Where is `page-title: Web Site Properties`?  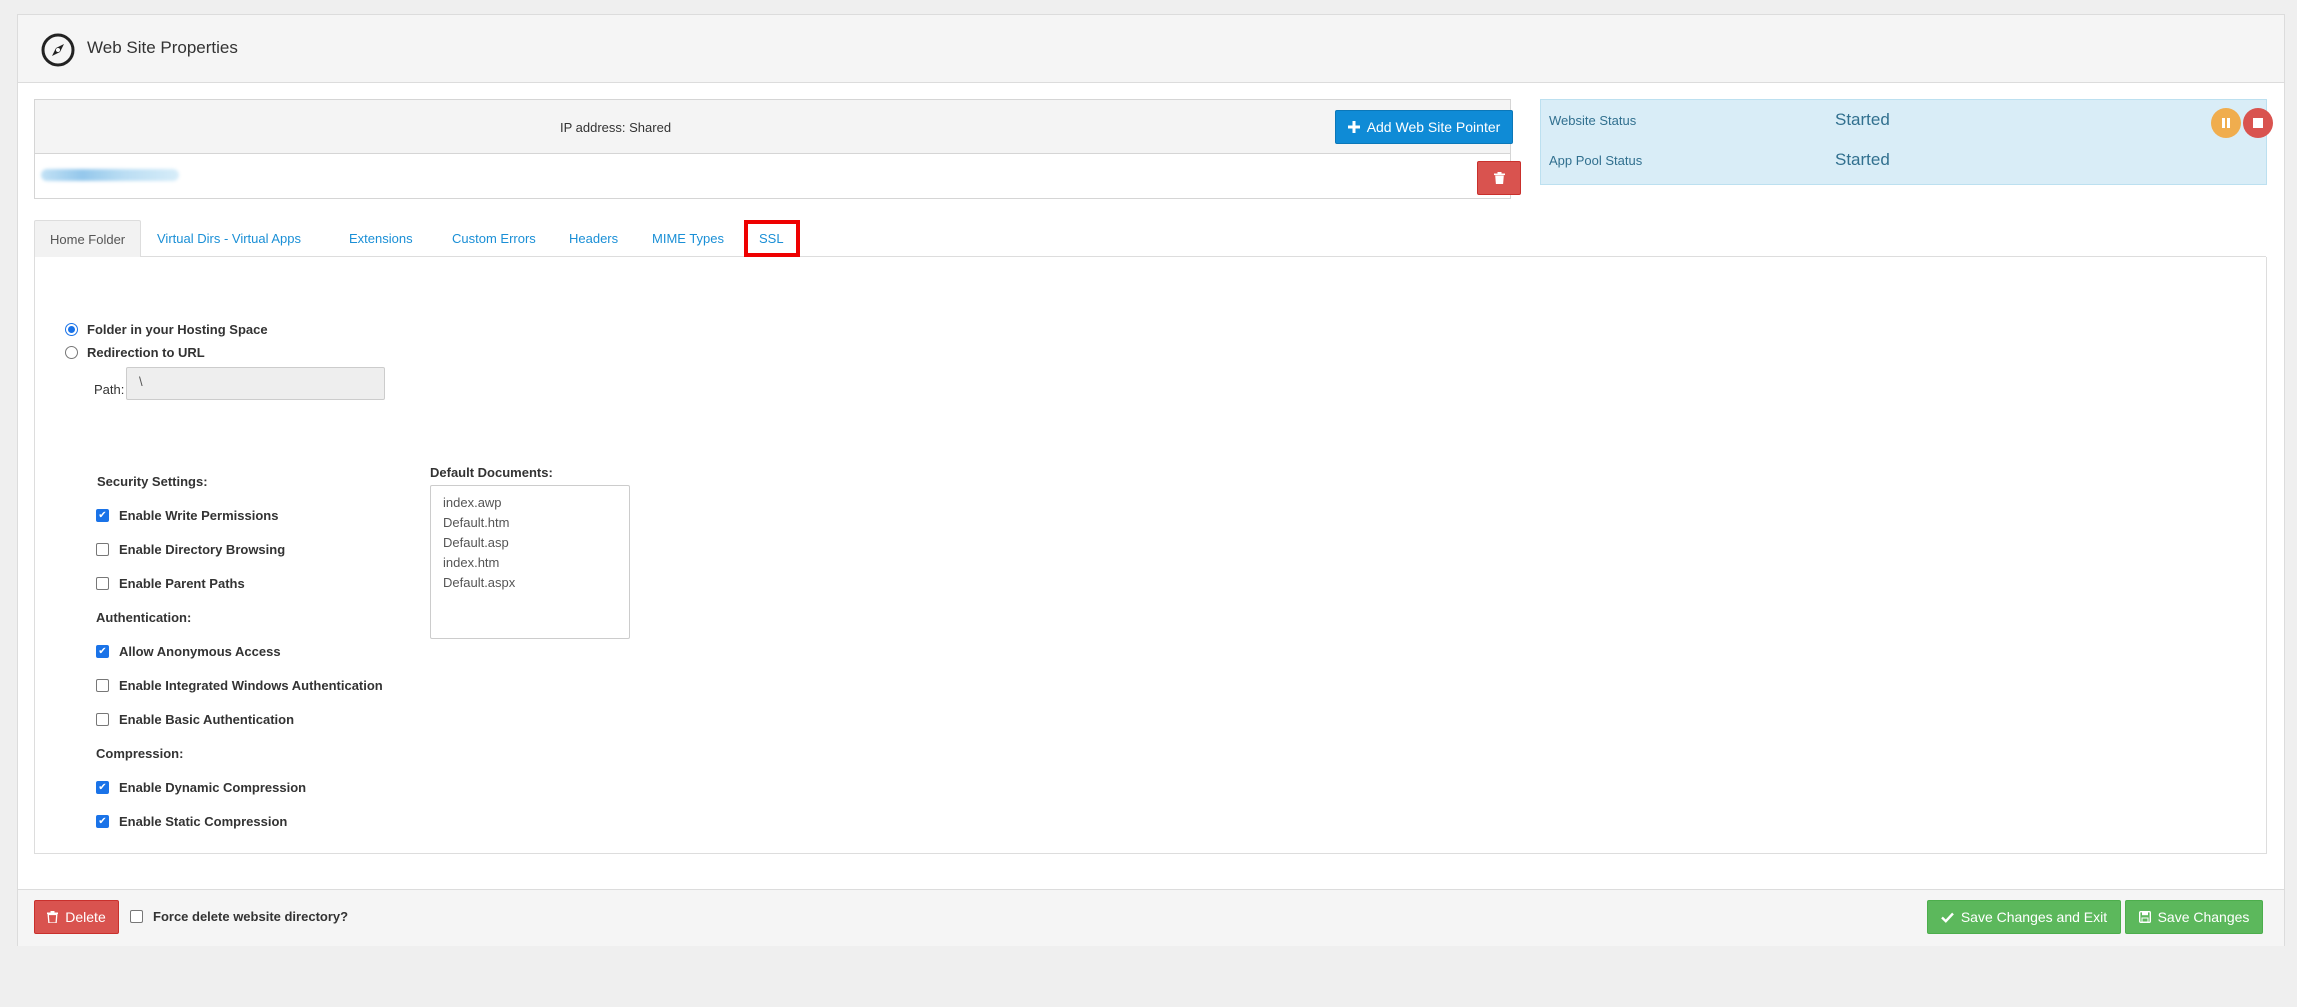 page-title: Web Site Properties is located at coordinates (162, 47).